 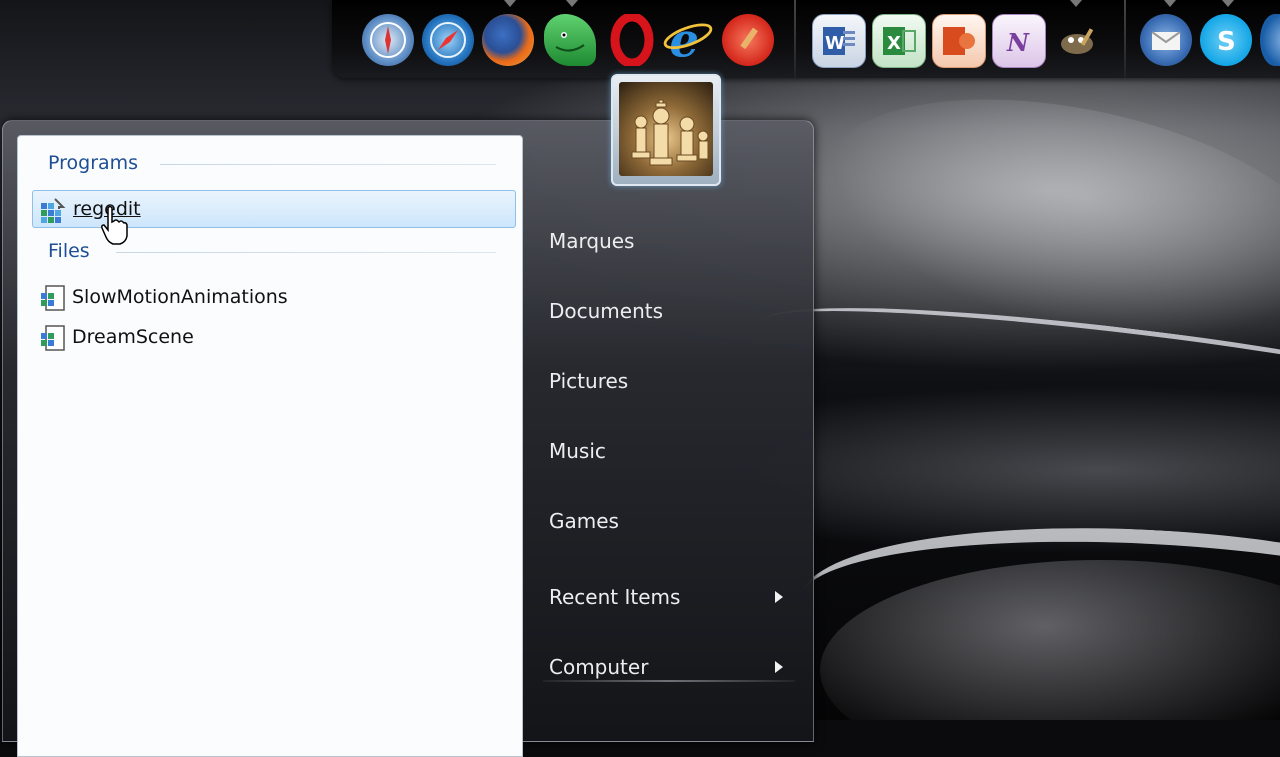 I want to click on programs-section-header: Programs, so click(x=93, y=163).